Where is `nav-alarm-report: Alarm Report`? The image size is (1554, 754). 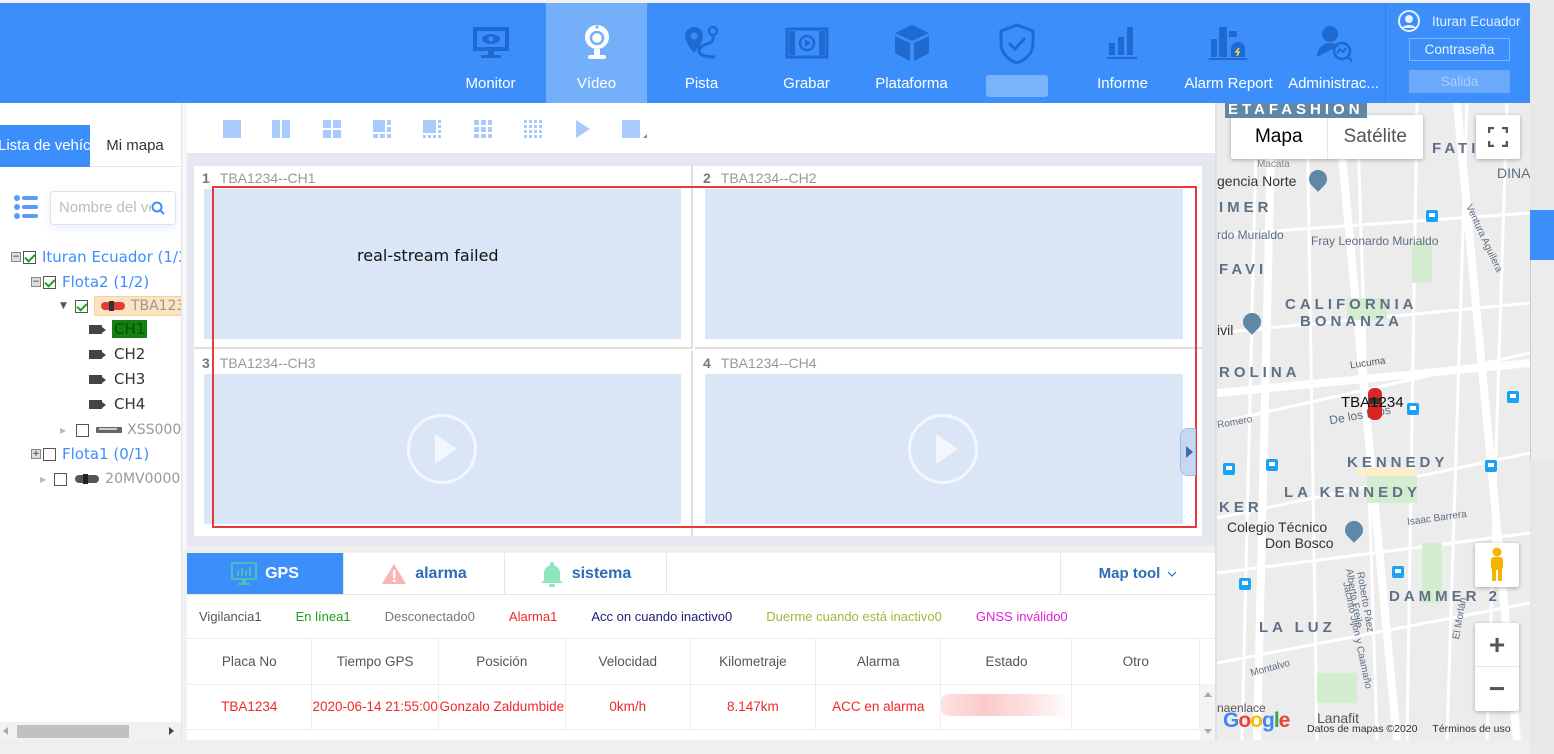 nav-alarm-report: Alarm Report is located at coordinates (1228, 53).